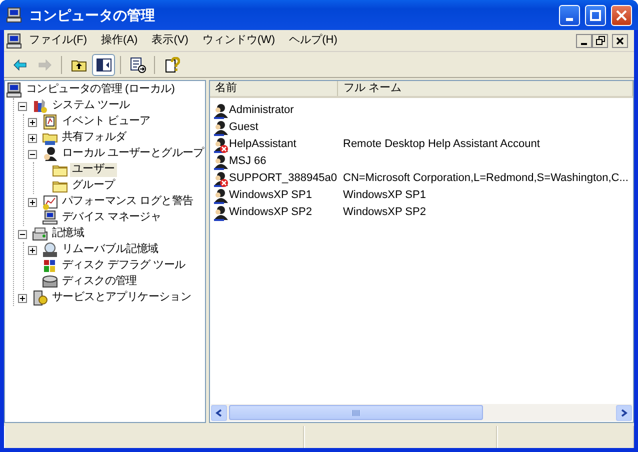  Describe the element at coordinates (138, 64) in the screenshot. I see `export-icon` at that location.